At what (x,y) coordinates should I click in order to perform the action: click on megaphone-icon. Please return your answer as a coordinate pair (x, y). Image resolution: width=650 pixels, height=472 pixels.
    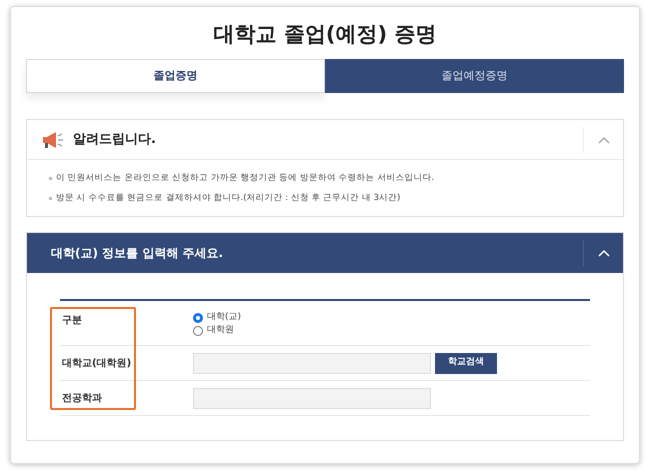
    Looking at the image, I should click on (53, 139).